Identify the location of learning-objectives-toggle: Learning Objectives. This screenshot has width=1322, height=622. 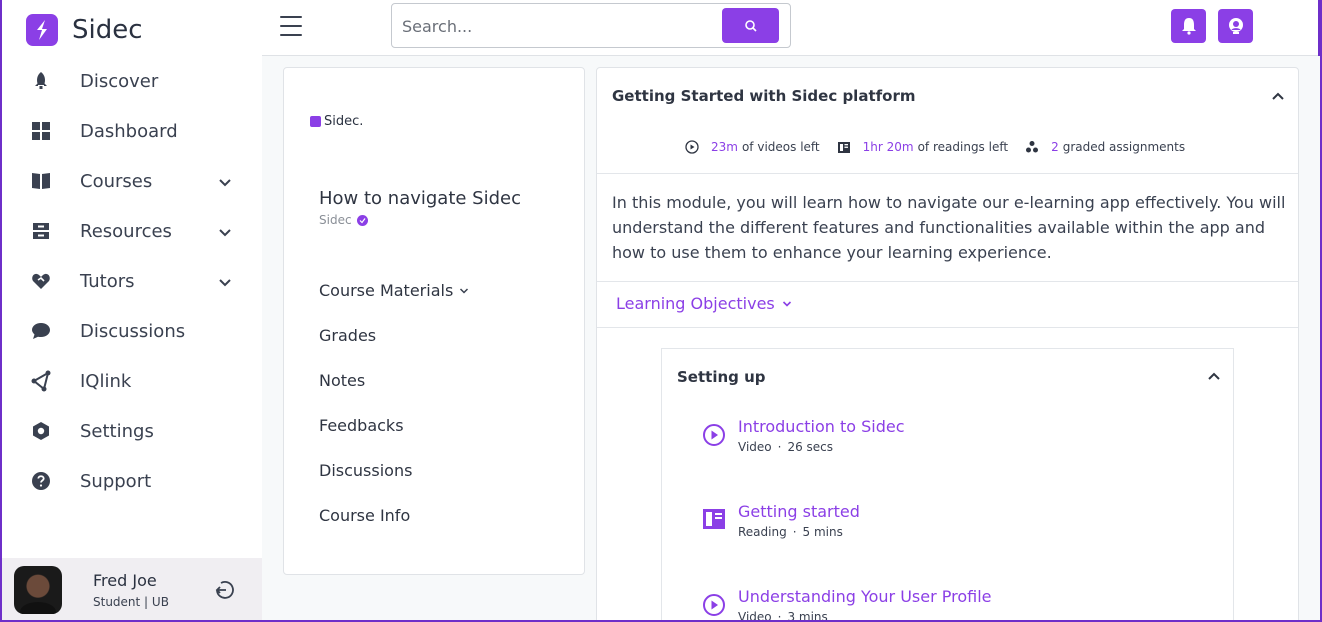
(704, 303).